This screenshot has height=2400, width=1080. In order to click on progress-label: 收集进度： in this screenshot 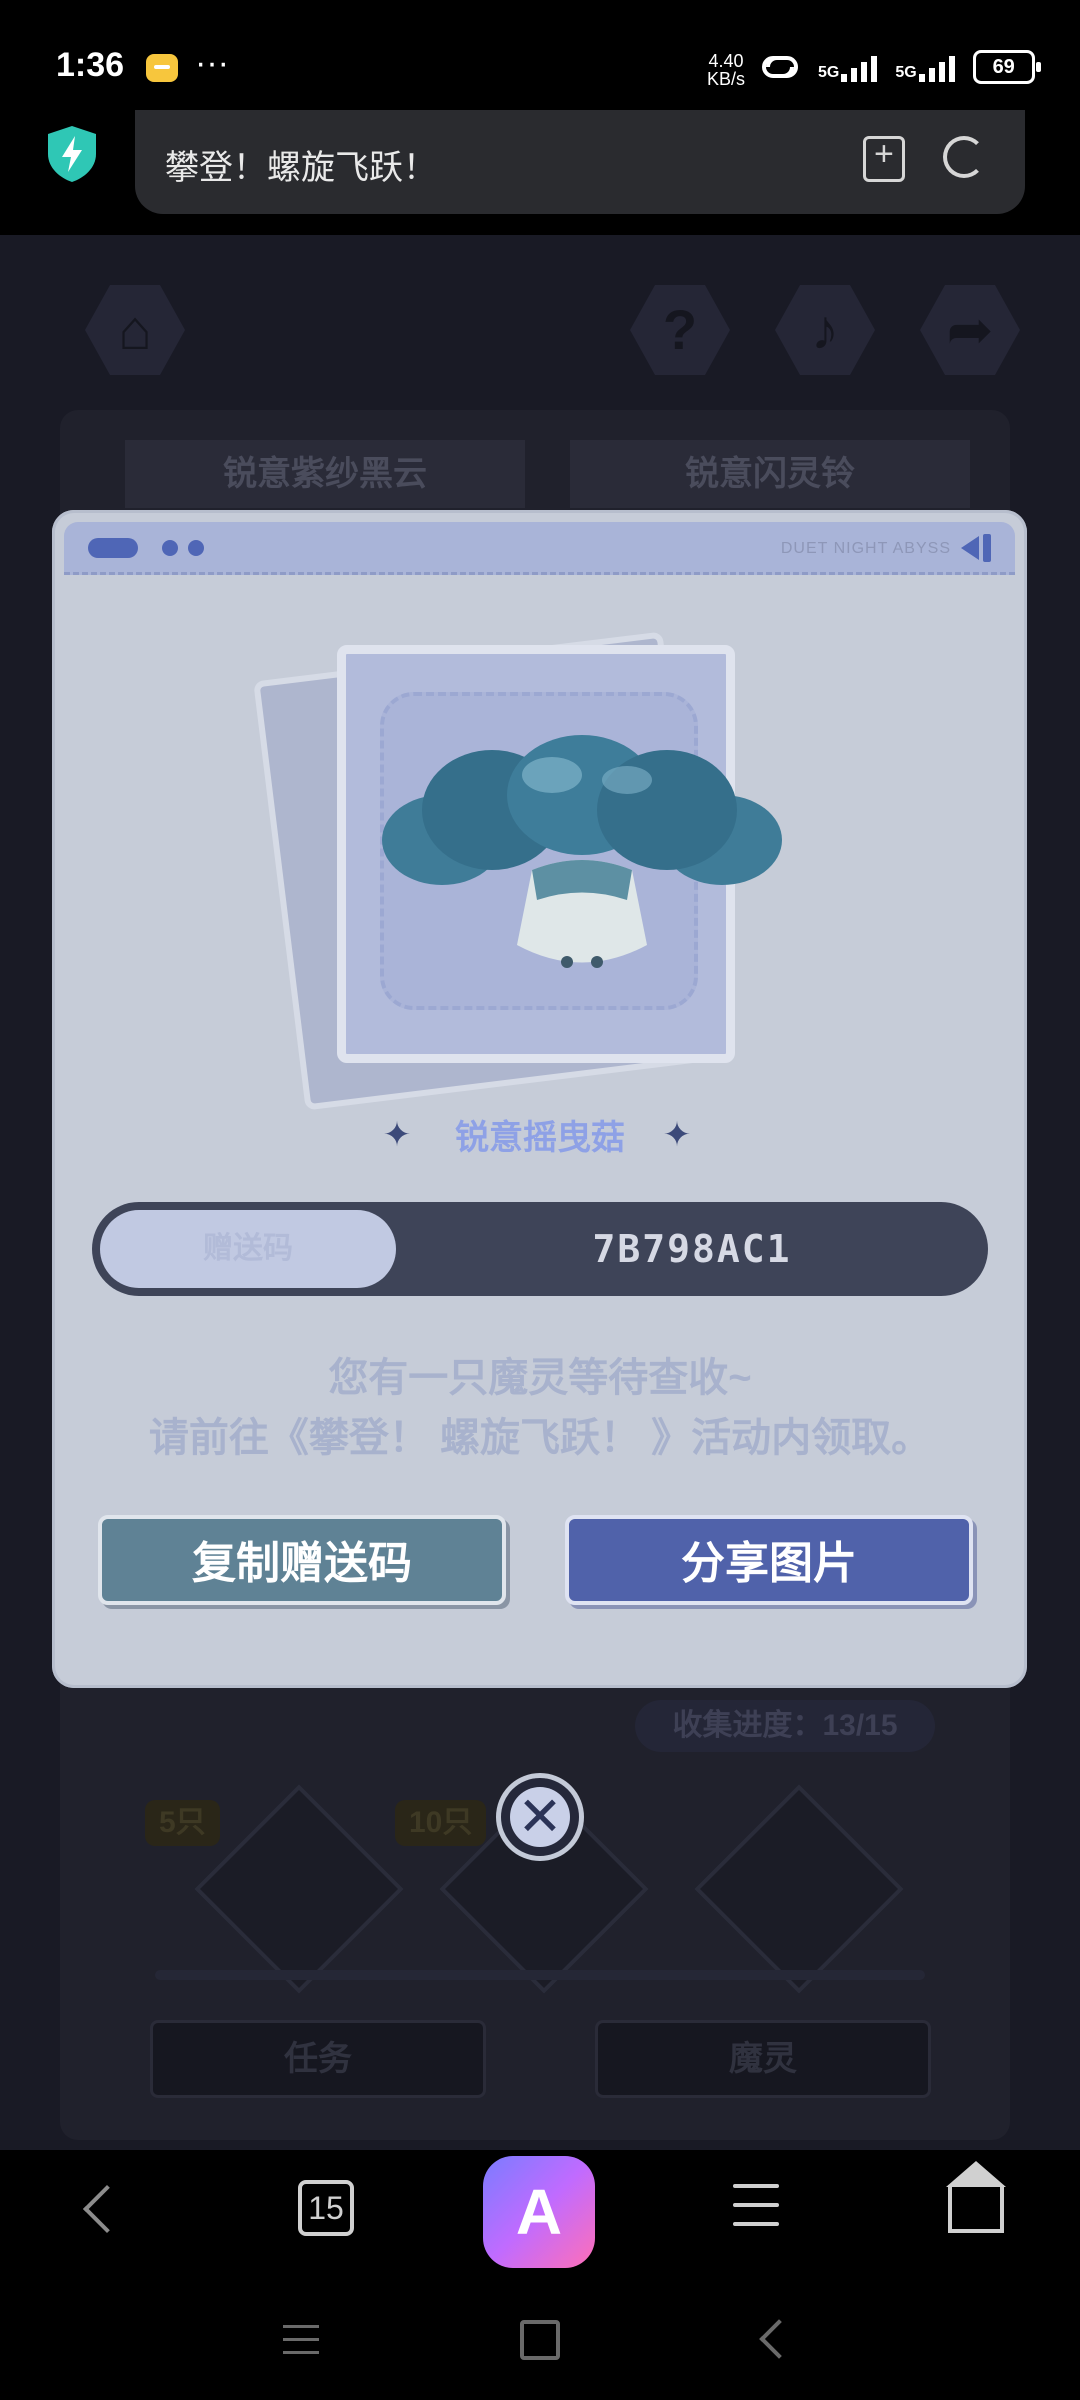, I will do `click(747, 1725)`.